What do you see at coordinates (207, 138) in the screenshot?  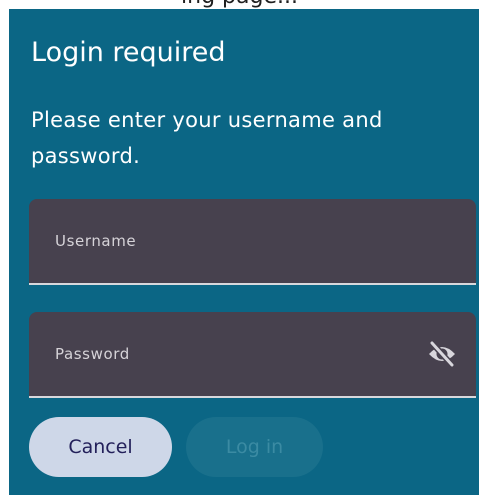 I see `dialog-message: Please enter your username and password.` at bounding box center [207, 138].